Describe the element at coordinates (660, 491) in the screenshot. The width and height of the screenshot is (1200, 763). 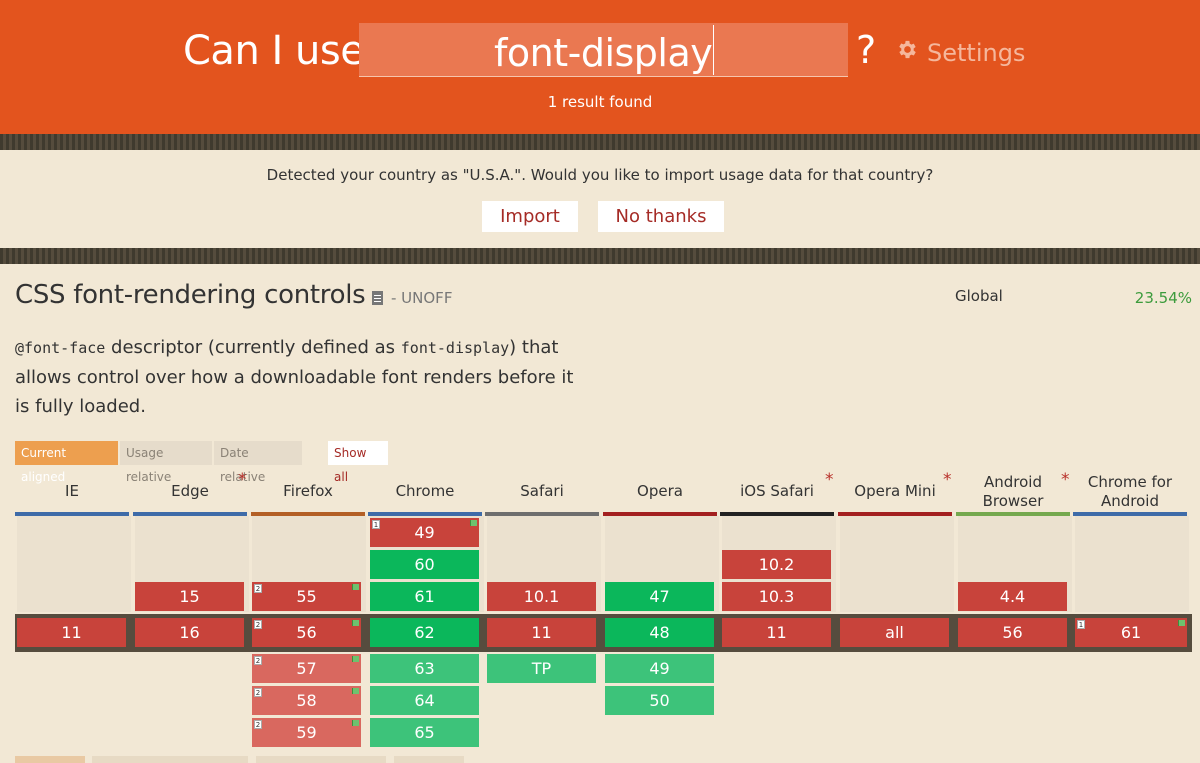
I see `browser-name: Opera` at that location.